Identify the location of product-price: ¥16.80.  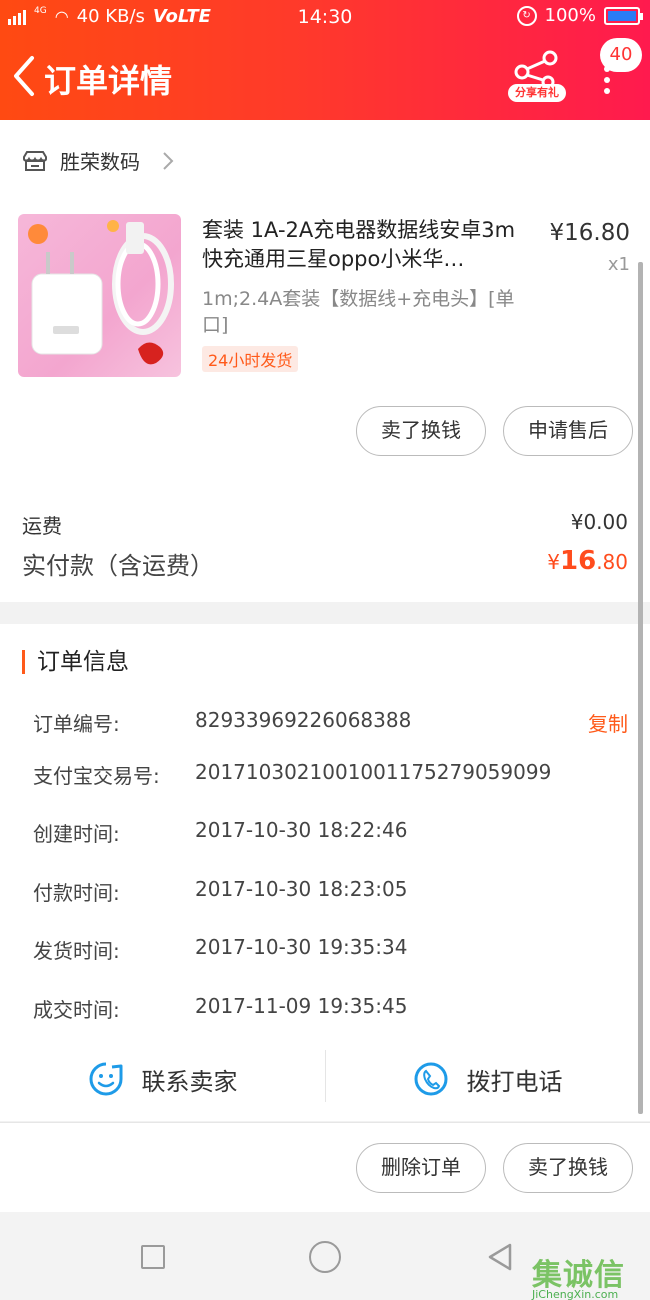
(589, 233).